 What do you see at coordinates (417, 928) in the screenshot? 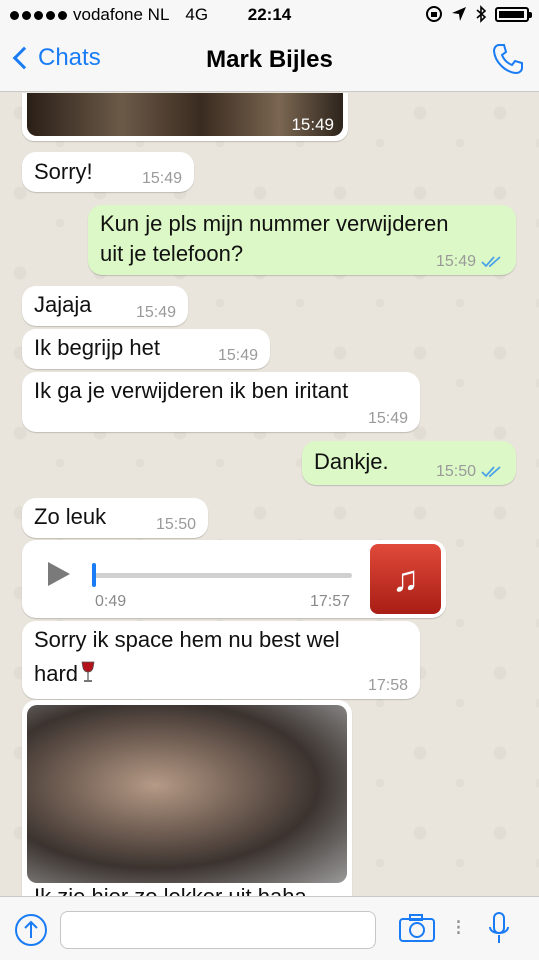
I see `camera-icon` at bounding box center [417, 928].